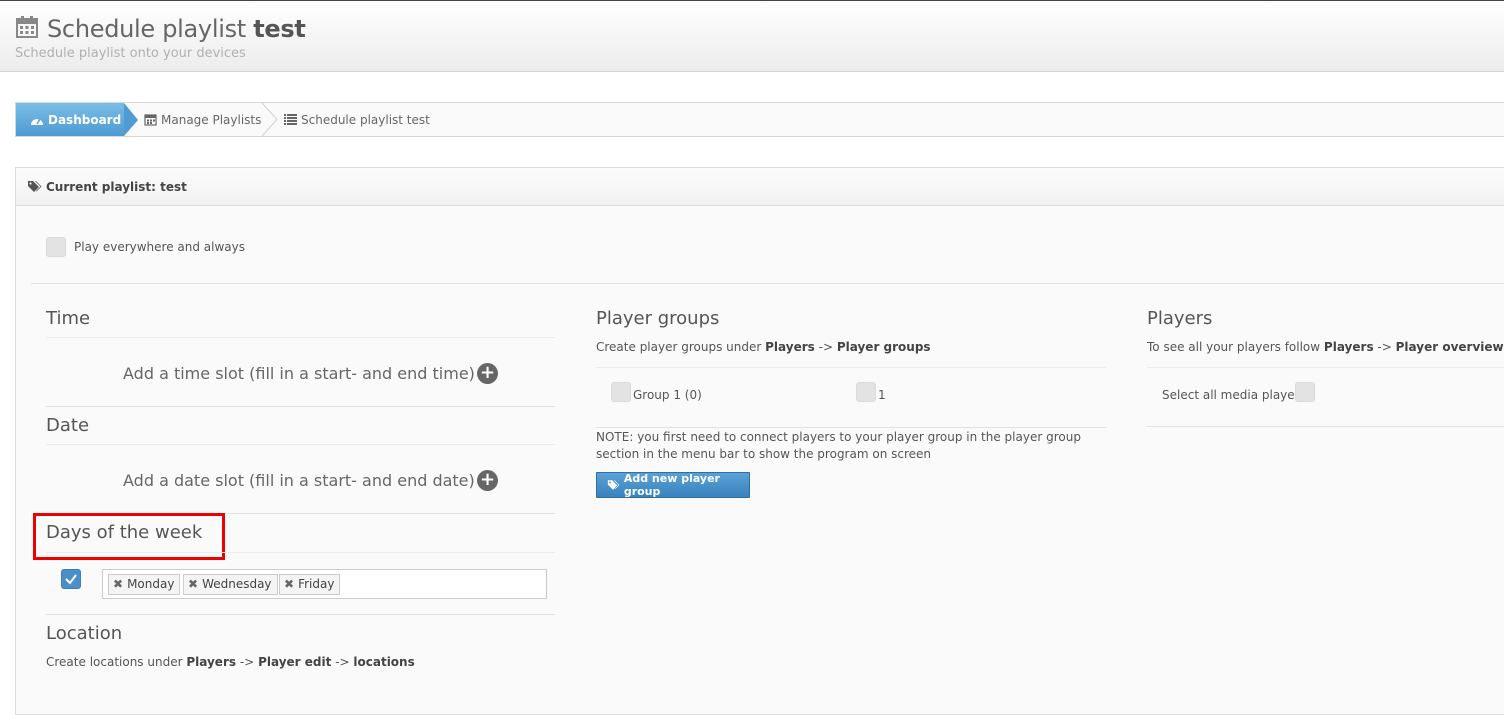  I want to click on day-tag-wednesday: ✖ Wednesday, so click(230, 584).